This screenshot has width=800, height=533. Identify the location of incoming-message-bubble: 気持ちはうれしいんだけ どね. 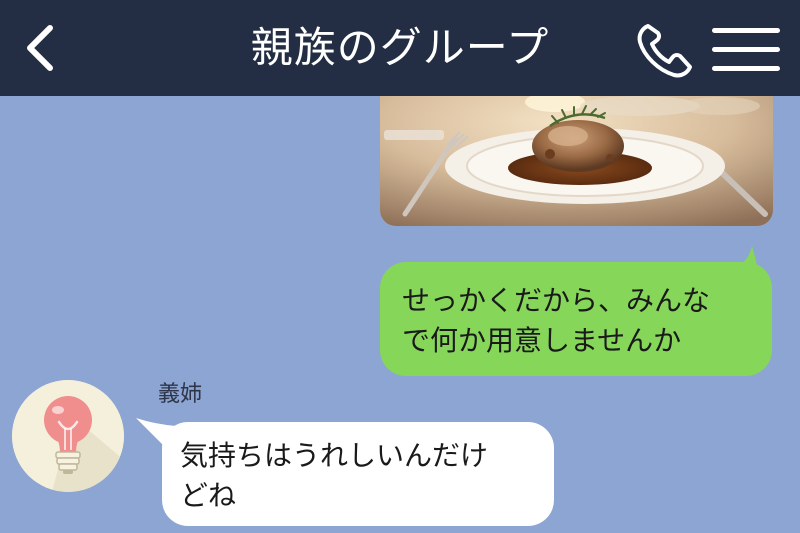
(345, 472).